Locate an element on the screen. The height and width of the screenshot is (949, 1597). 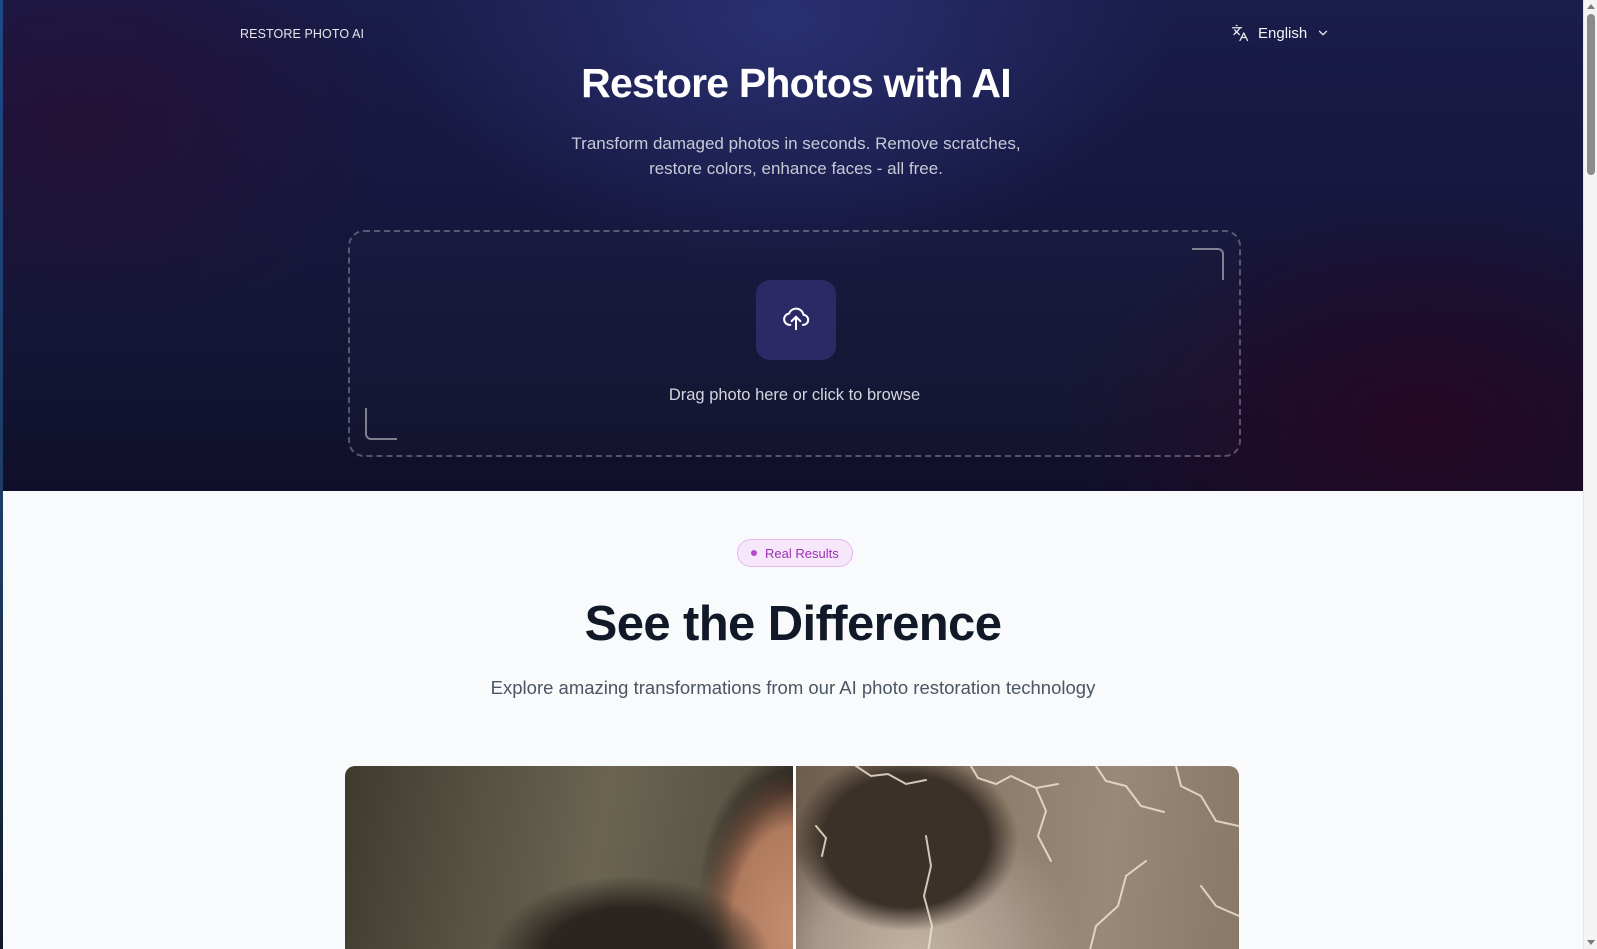
language-selector: English is located at coordinates (1280, 33).